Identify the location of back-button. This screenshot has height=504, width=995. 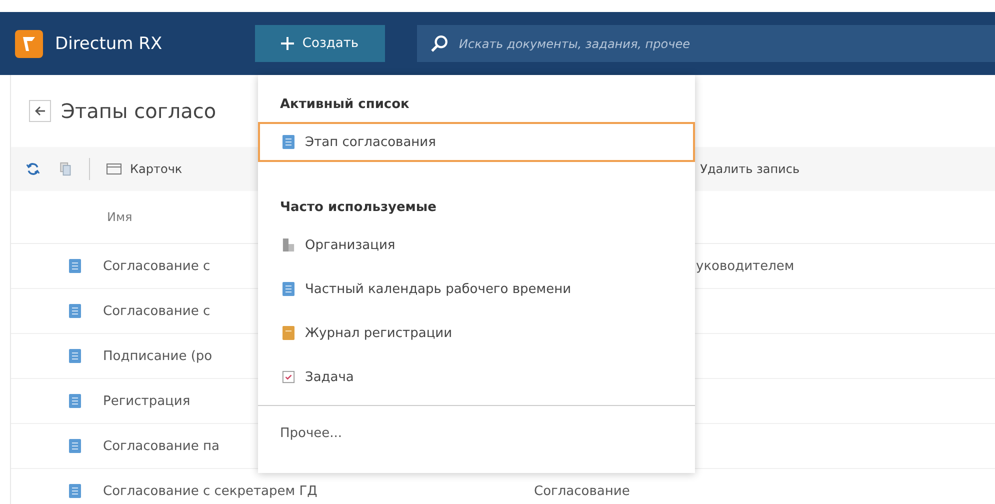
(40, 111).